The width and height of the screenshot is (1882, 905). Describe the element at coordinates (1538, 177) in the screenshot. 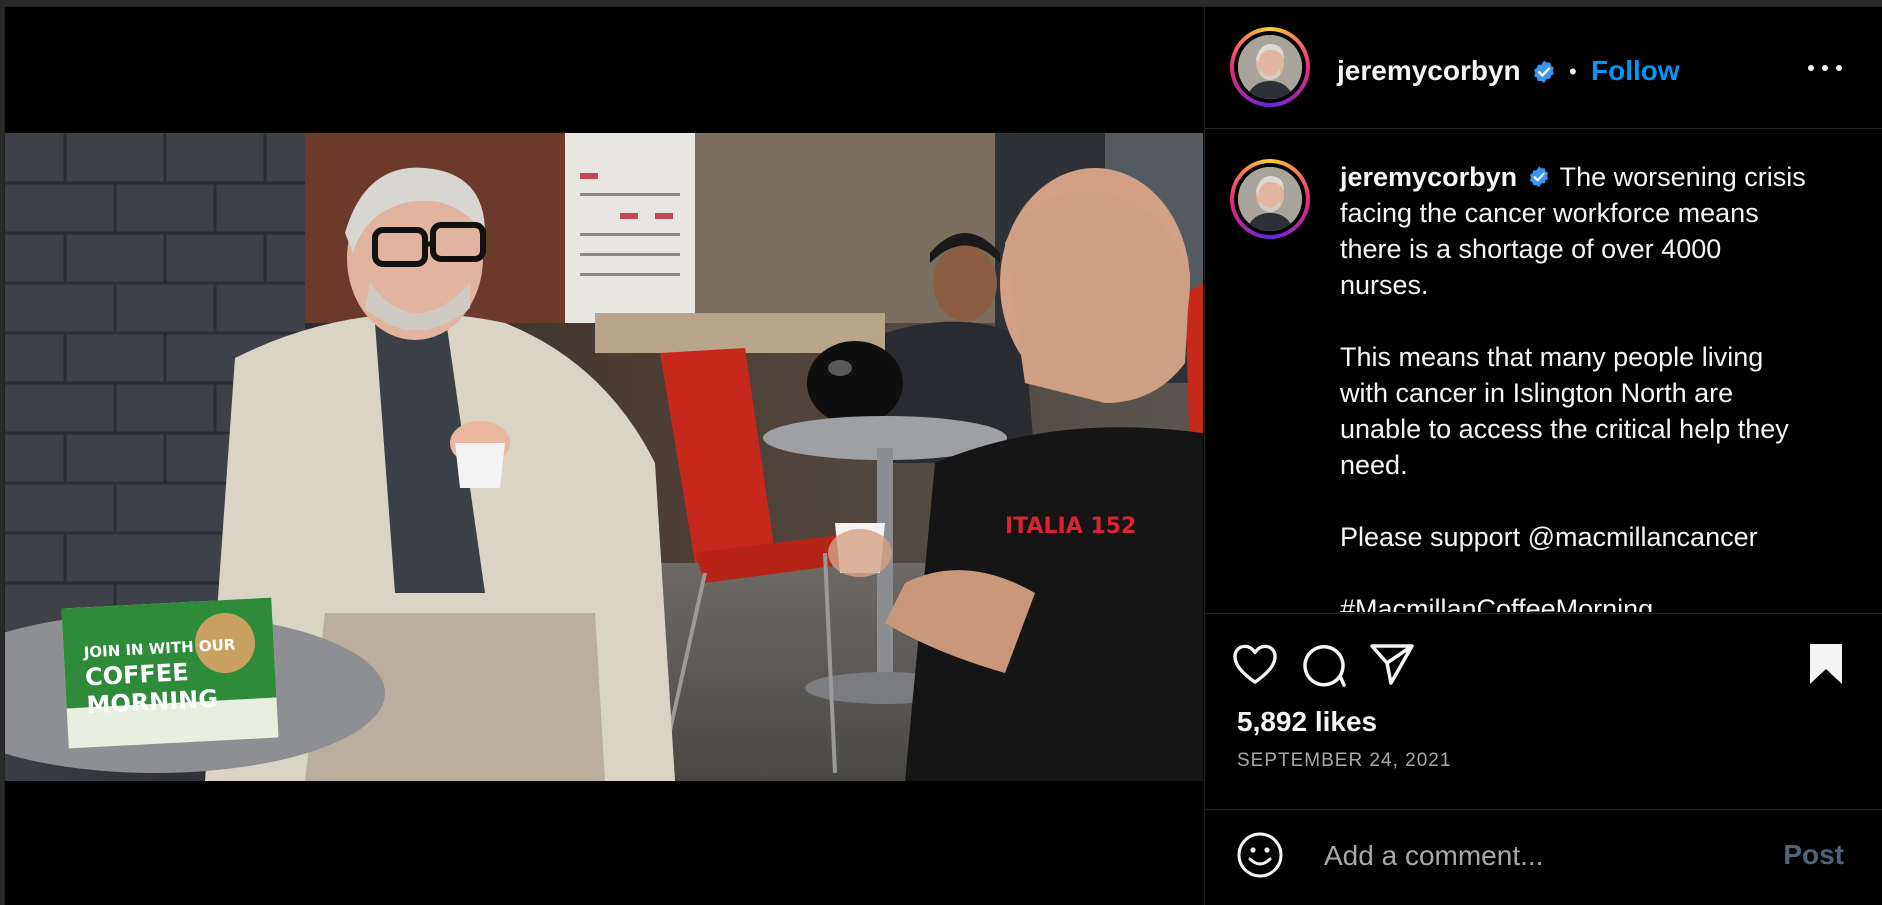

I see `caption-verified-badge-icon` at that location.